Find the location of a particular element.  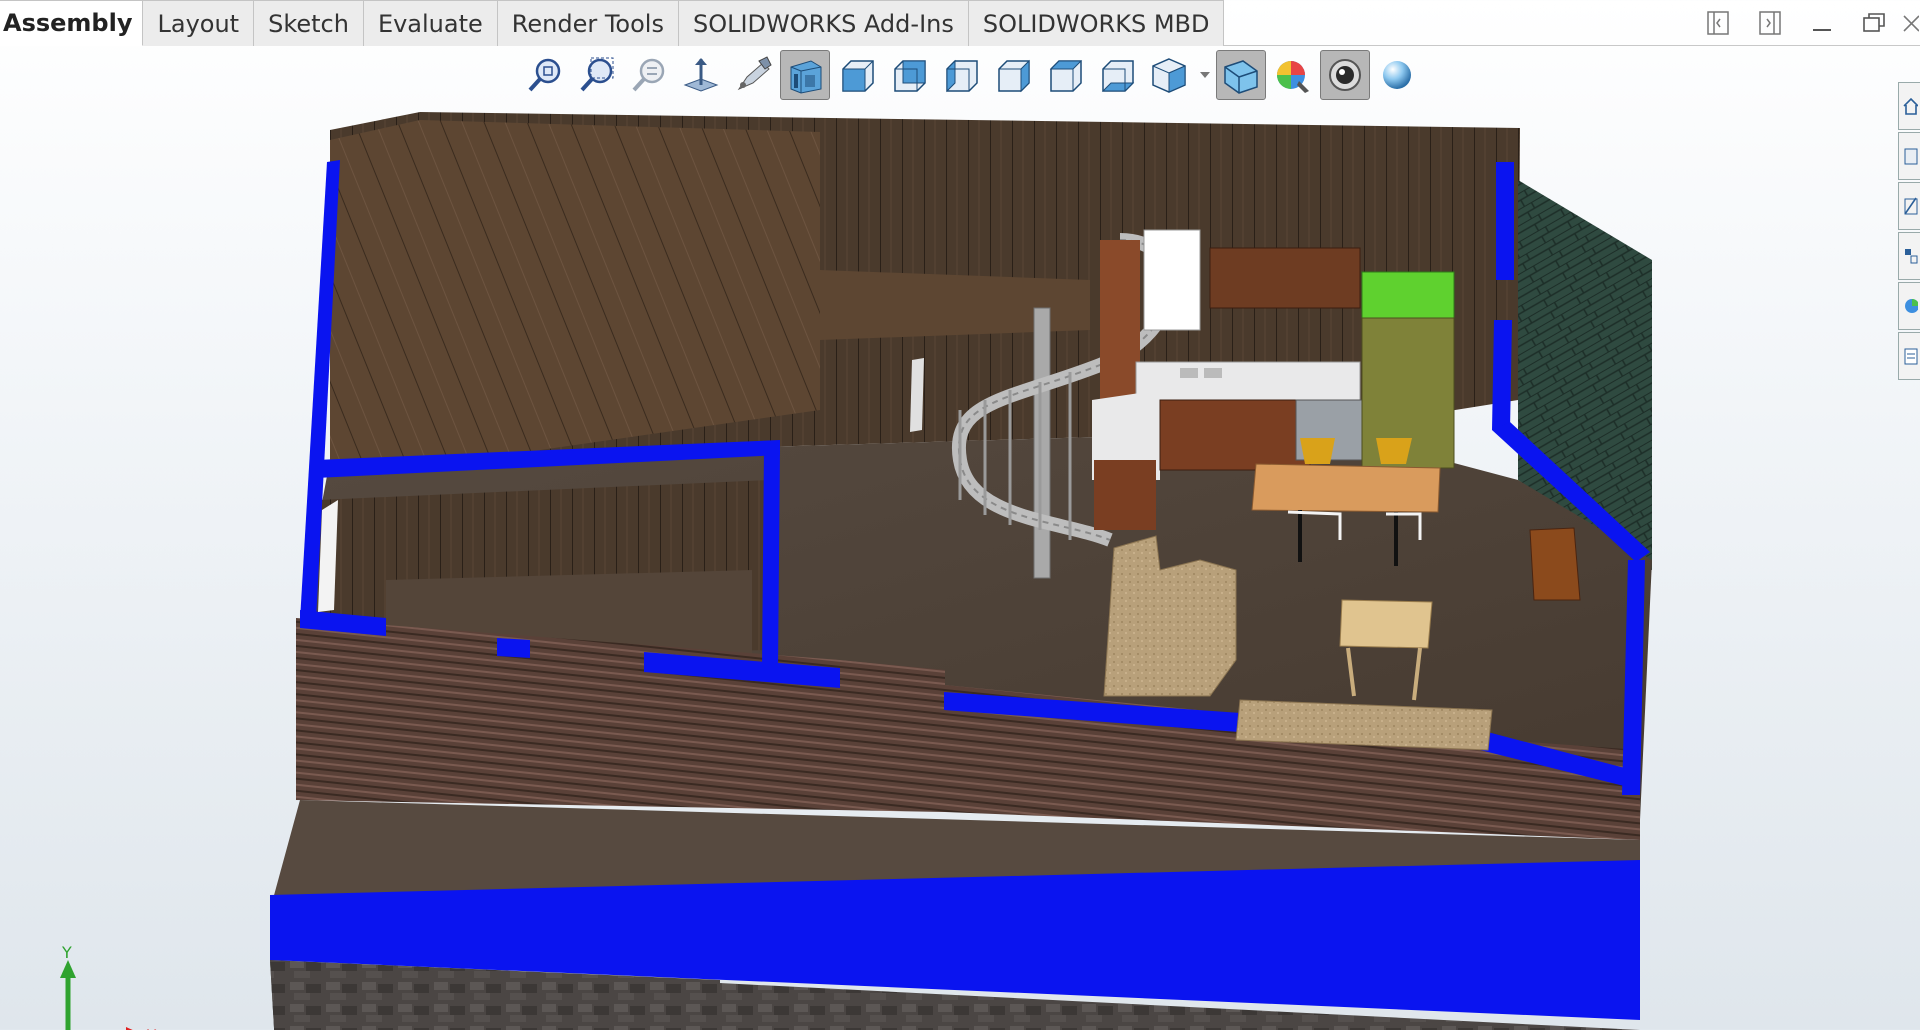

view-orientation-icon is located at coordinates (805, 75).